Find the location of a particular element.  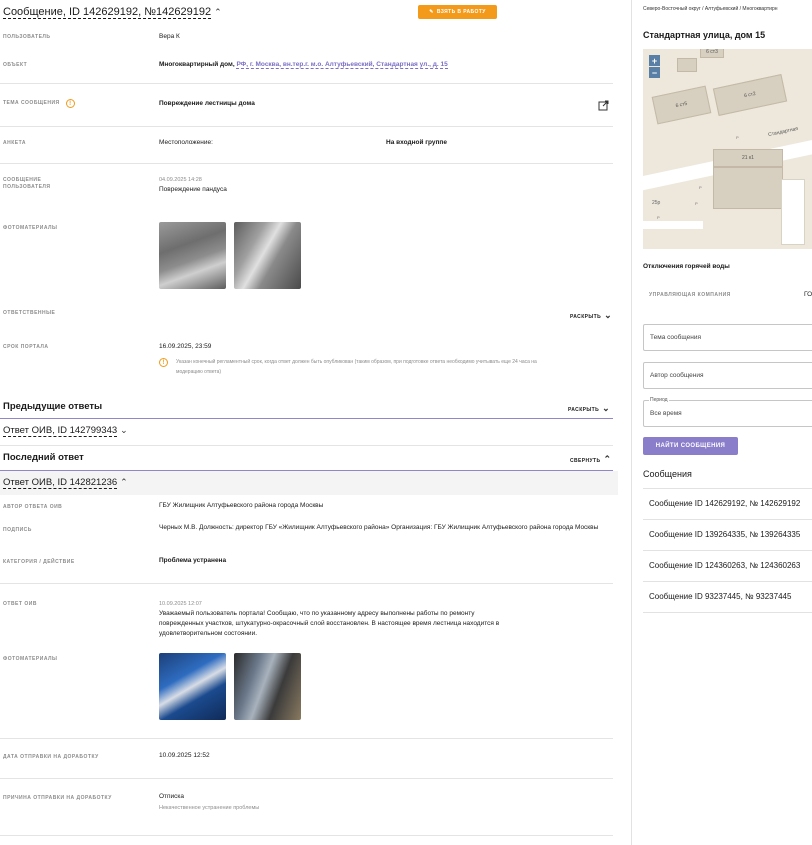

map-street-label: Стандартная is located at coordinates (783, 132).